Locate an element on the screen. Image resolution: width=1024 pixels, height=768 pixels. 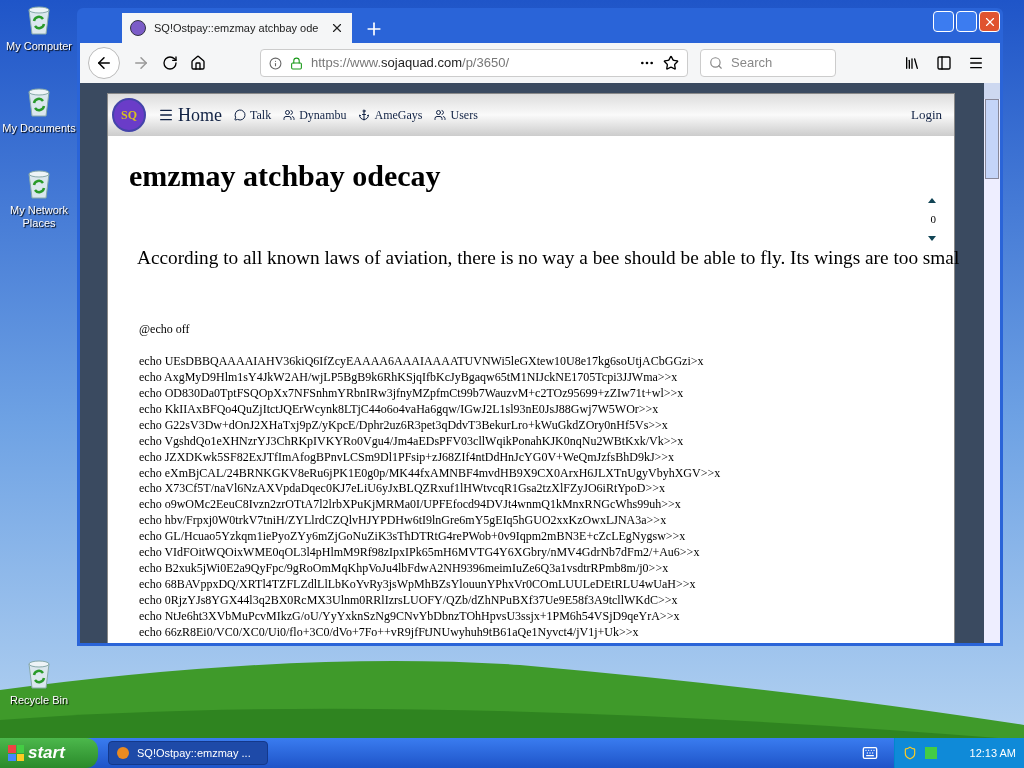
windows-logo-icon is located at coordinates (16, 753).